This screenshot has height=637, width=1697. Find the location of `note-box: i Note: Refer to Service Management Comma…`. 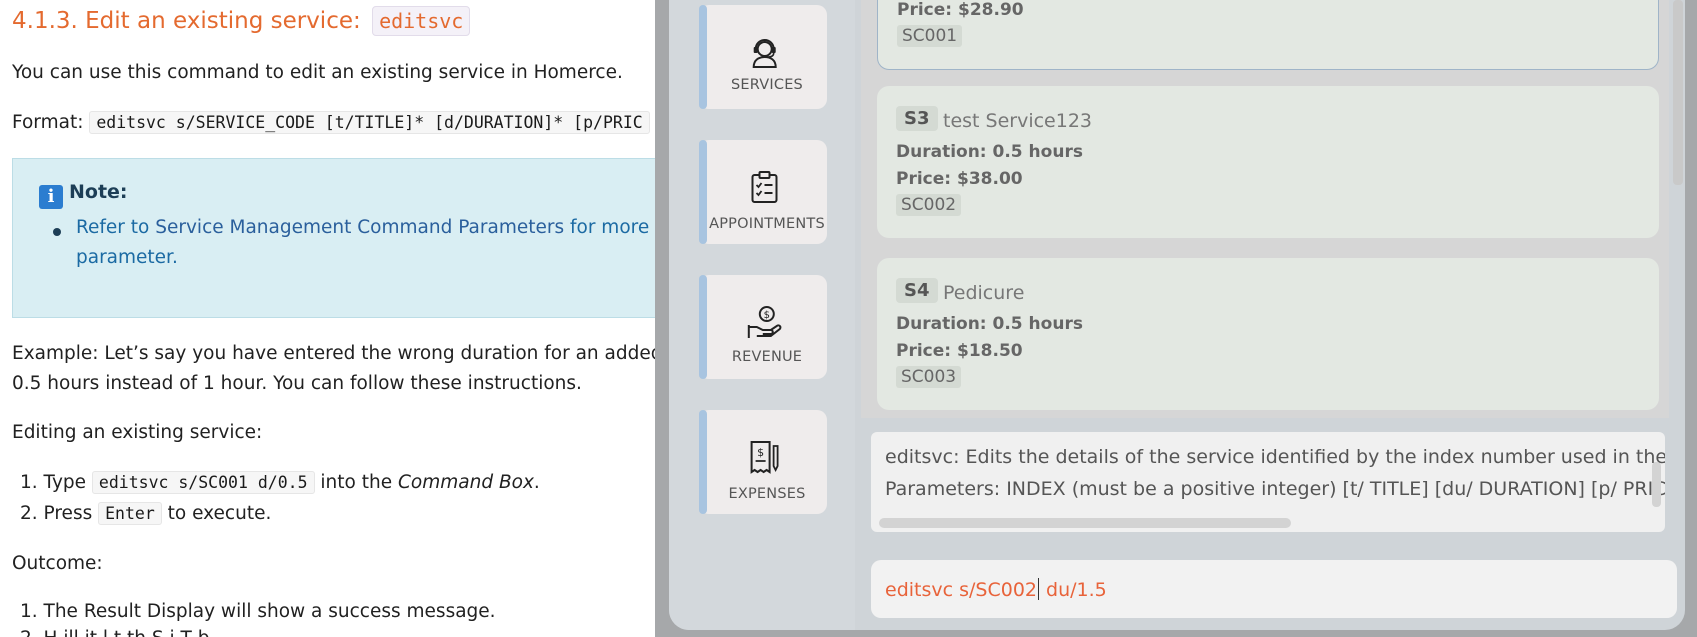

note-box: i Note: Refer to Service Management Comma… is located at coordinates (336, 238).